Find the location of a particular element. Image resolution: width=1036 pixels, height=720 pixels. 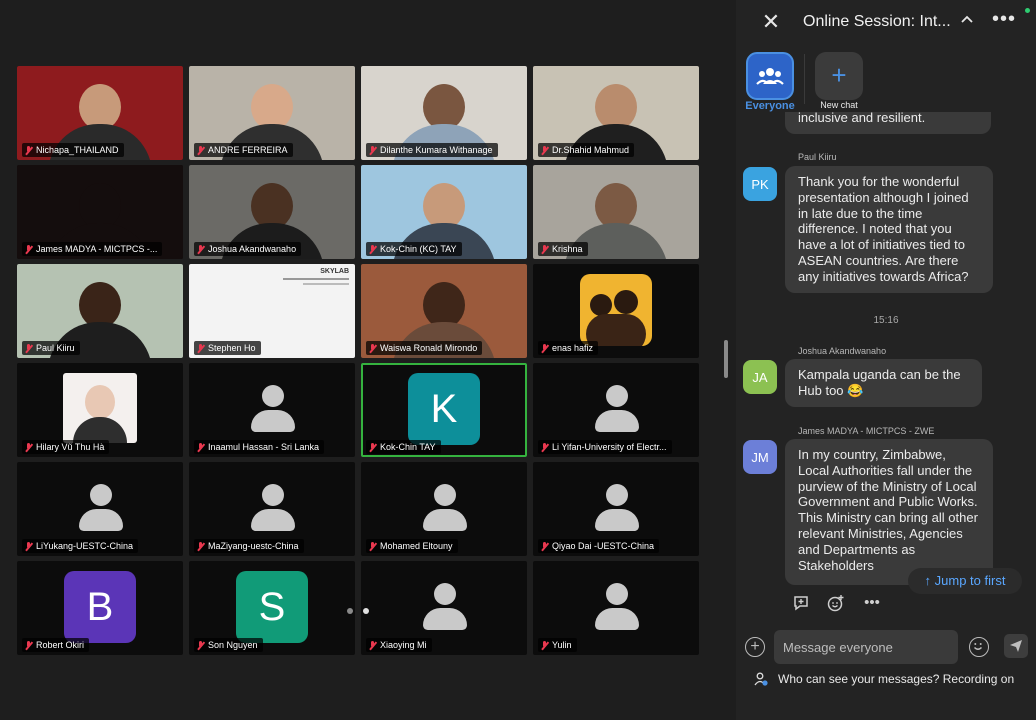

participant-name: Hilary Vũ Thu Hà is located at coordinates (70, 447).